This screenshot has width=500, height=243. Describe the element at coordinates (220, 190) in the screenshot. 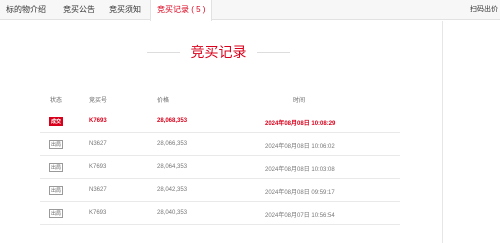

I see `table-row: 出局 N3627 28,042,353 2024年08月08日 09:59:17` at that location.